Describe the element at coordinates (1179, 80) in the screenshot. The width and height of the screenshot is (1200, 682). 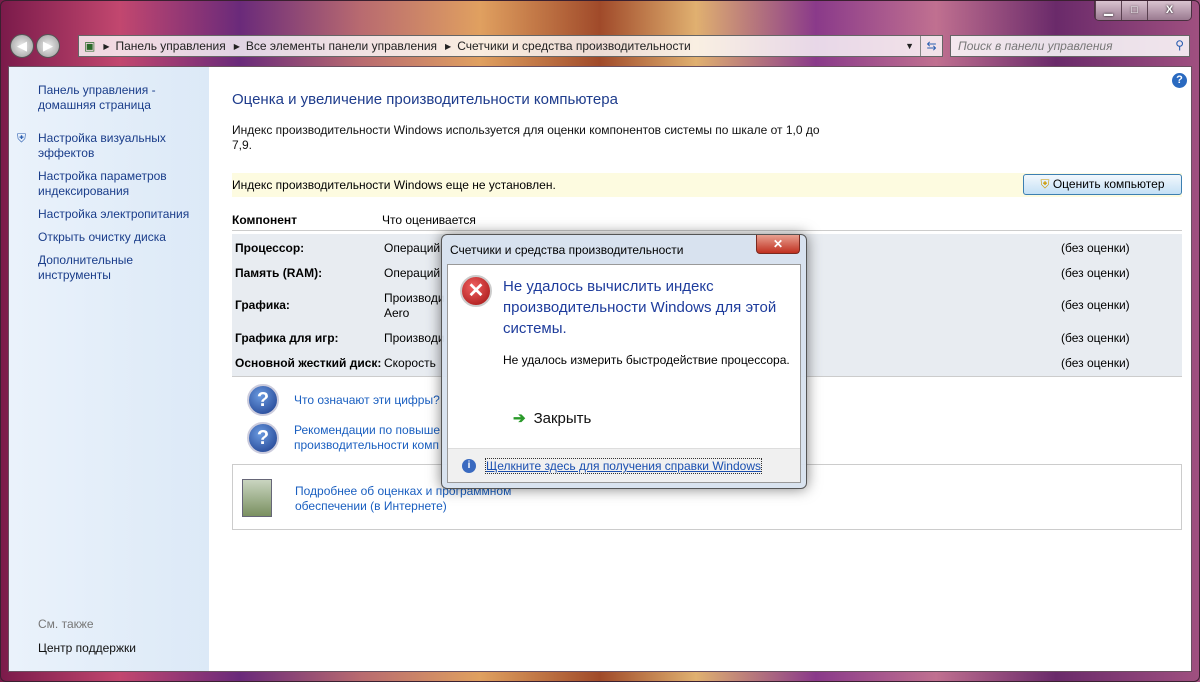
I see `help-icon: ?` at that location.